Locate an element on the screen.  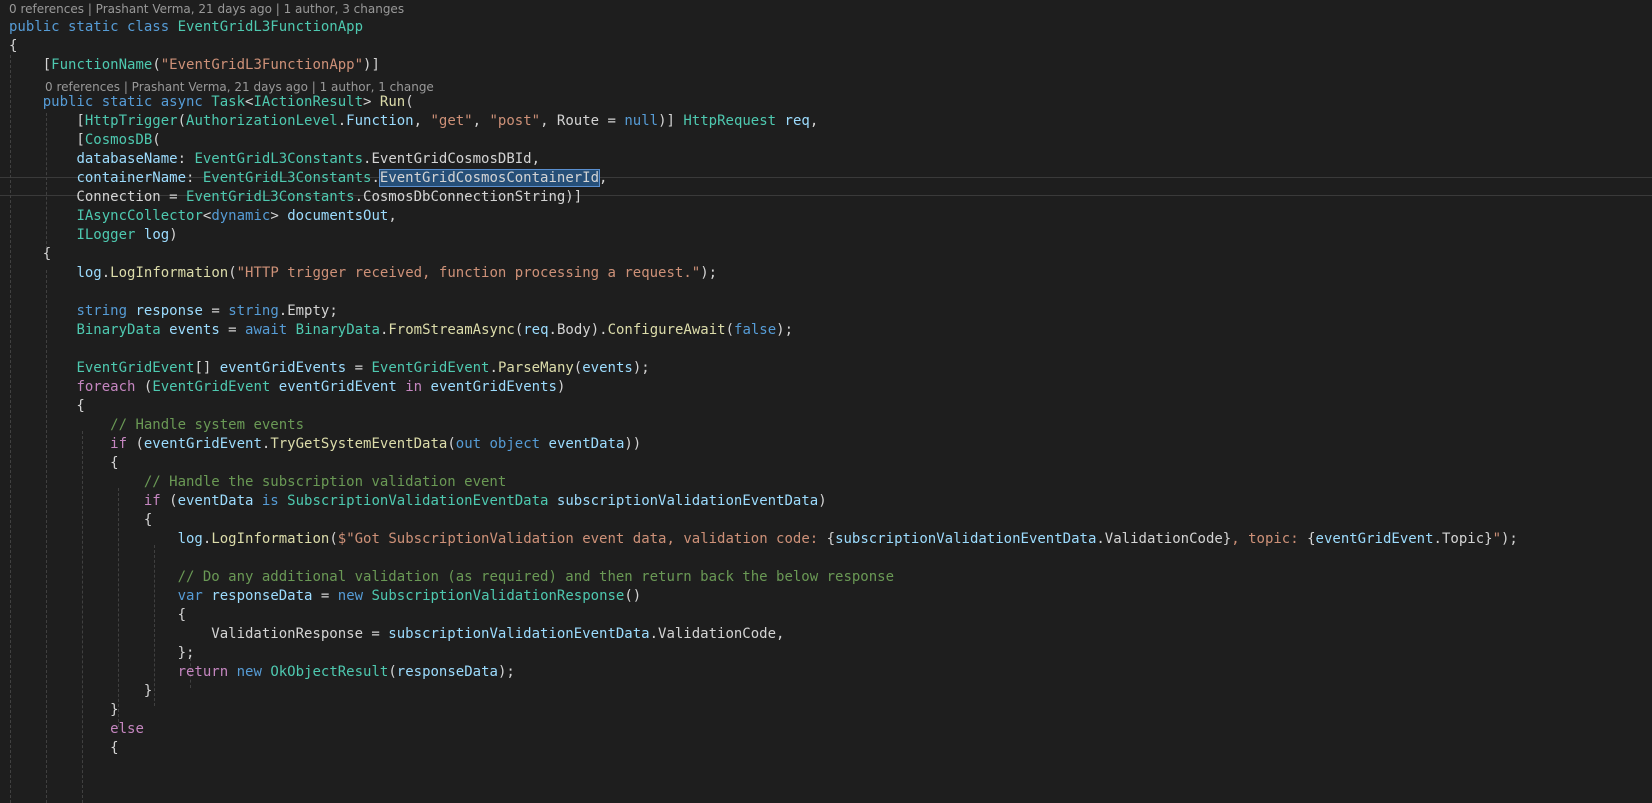
code-token: req is located at coordinates (797, 121).